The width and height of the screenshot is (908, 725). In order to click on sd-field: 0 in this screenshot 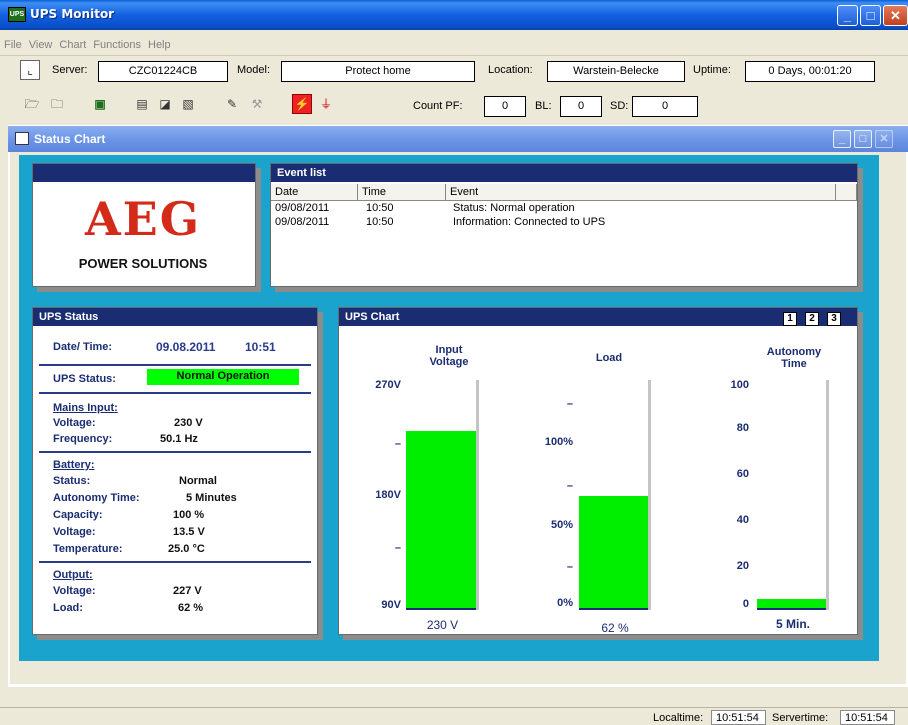, I will do `click(665, 106)`.